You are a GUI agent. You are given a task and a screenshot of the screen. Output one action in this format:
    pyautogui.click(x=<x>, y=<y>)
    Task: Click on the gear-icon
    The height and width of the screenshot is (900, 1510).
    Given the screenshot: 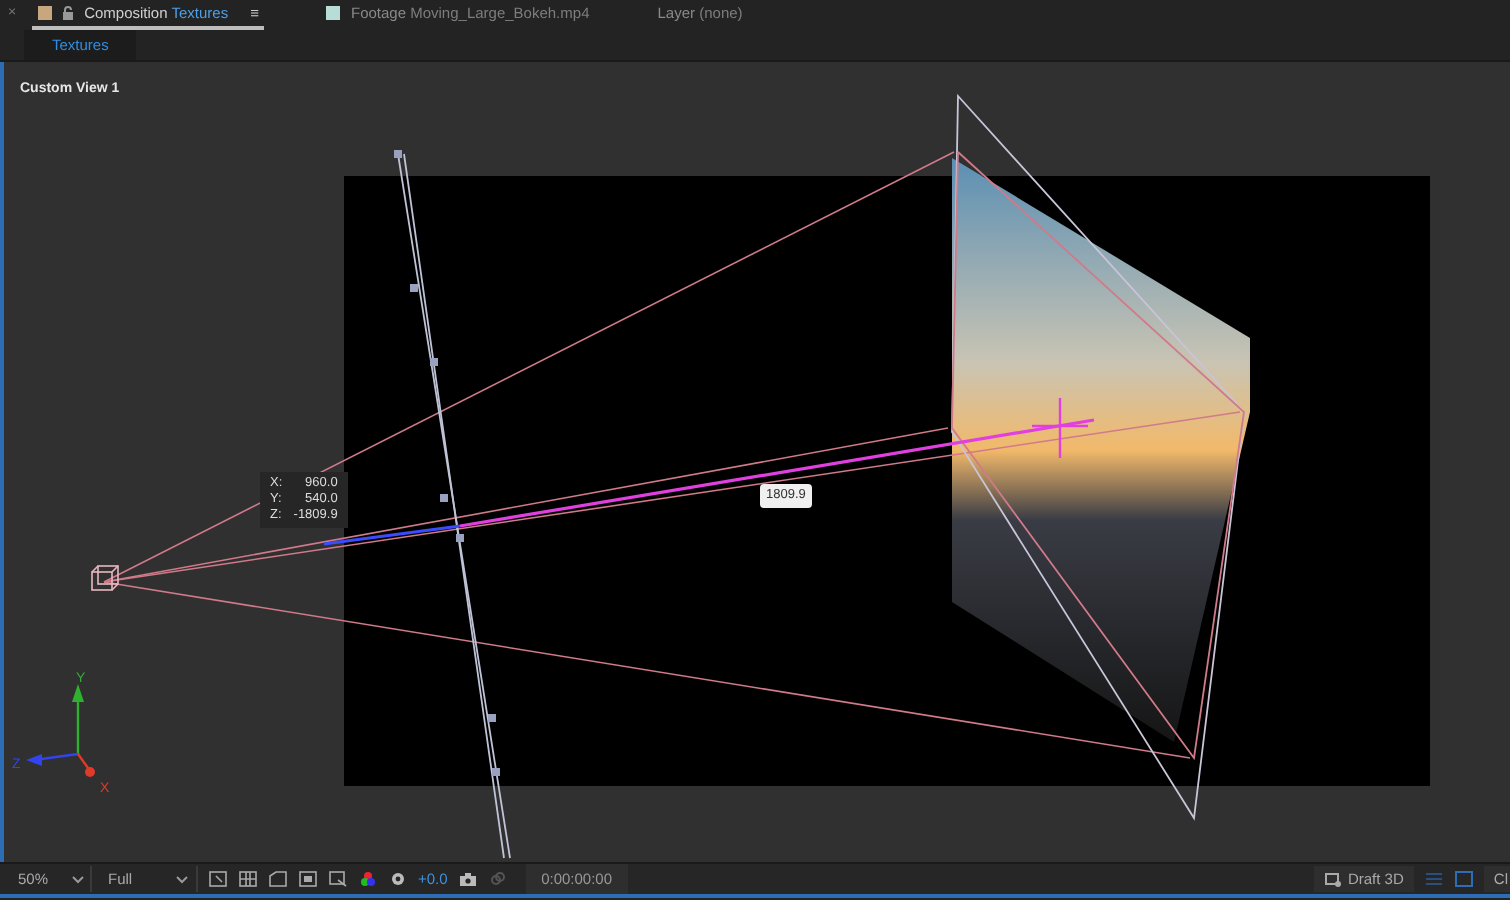 What is the action you would take?
    pyautogui.click(x=398, y=879)
    